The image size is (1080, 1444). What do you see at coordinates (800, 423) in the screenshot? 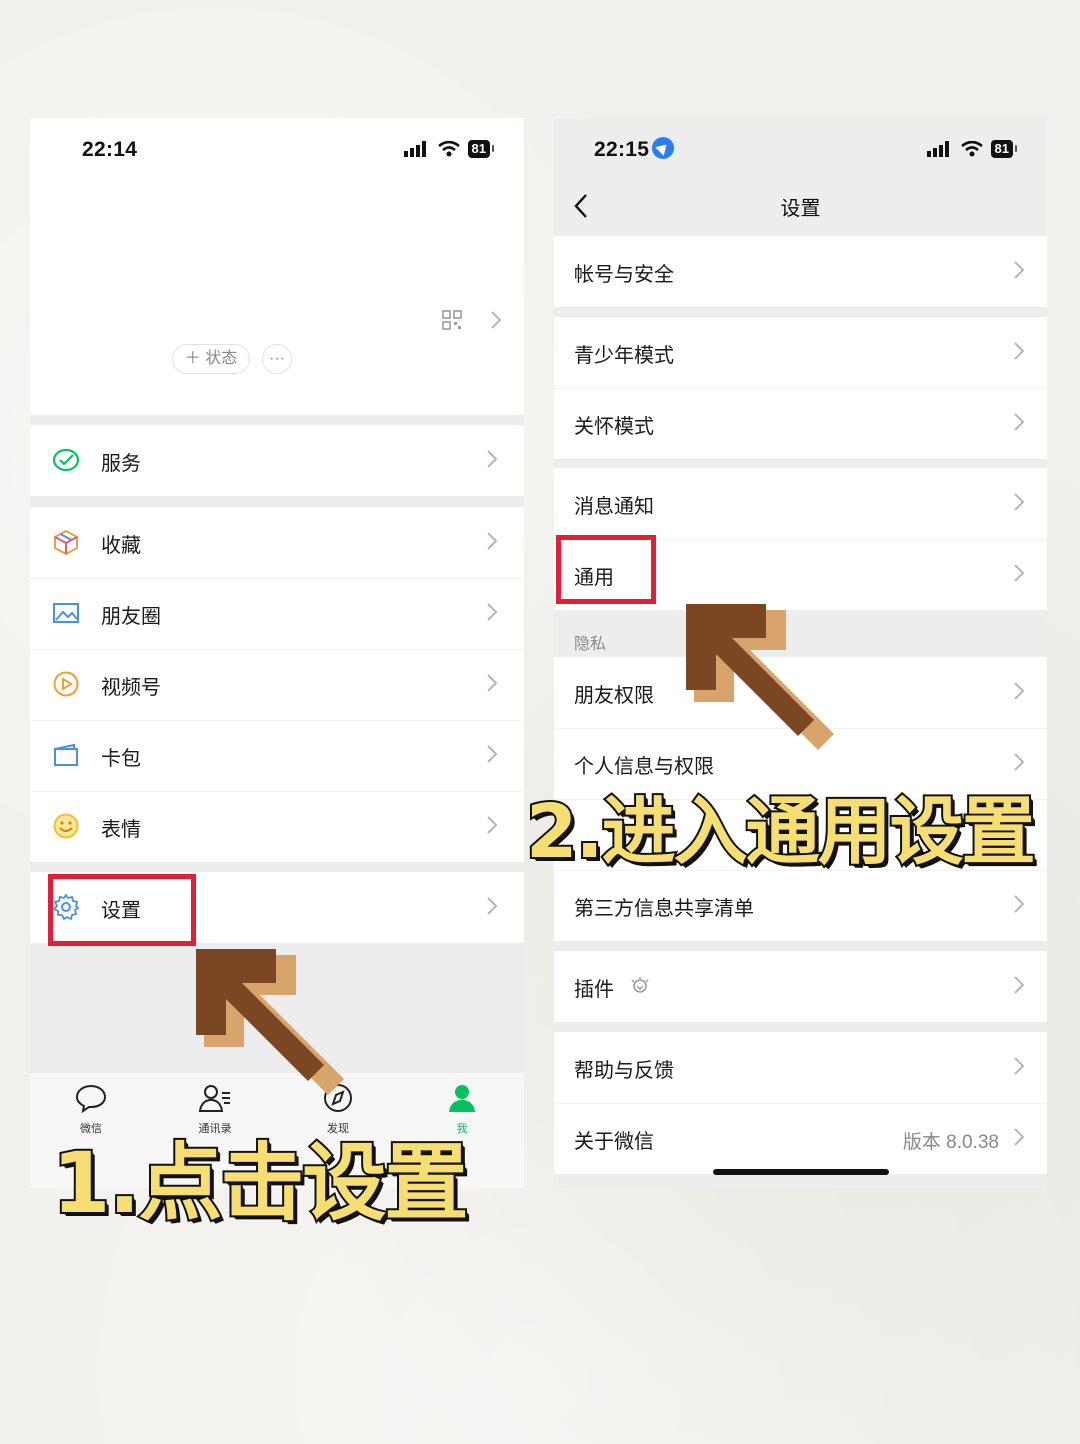
I see `settings-item-care-mode: 关怀模式` at bounding box center [800, 423].